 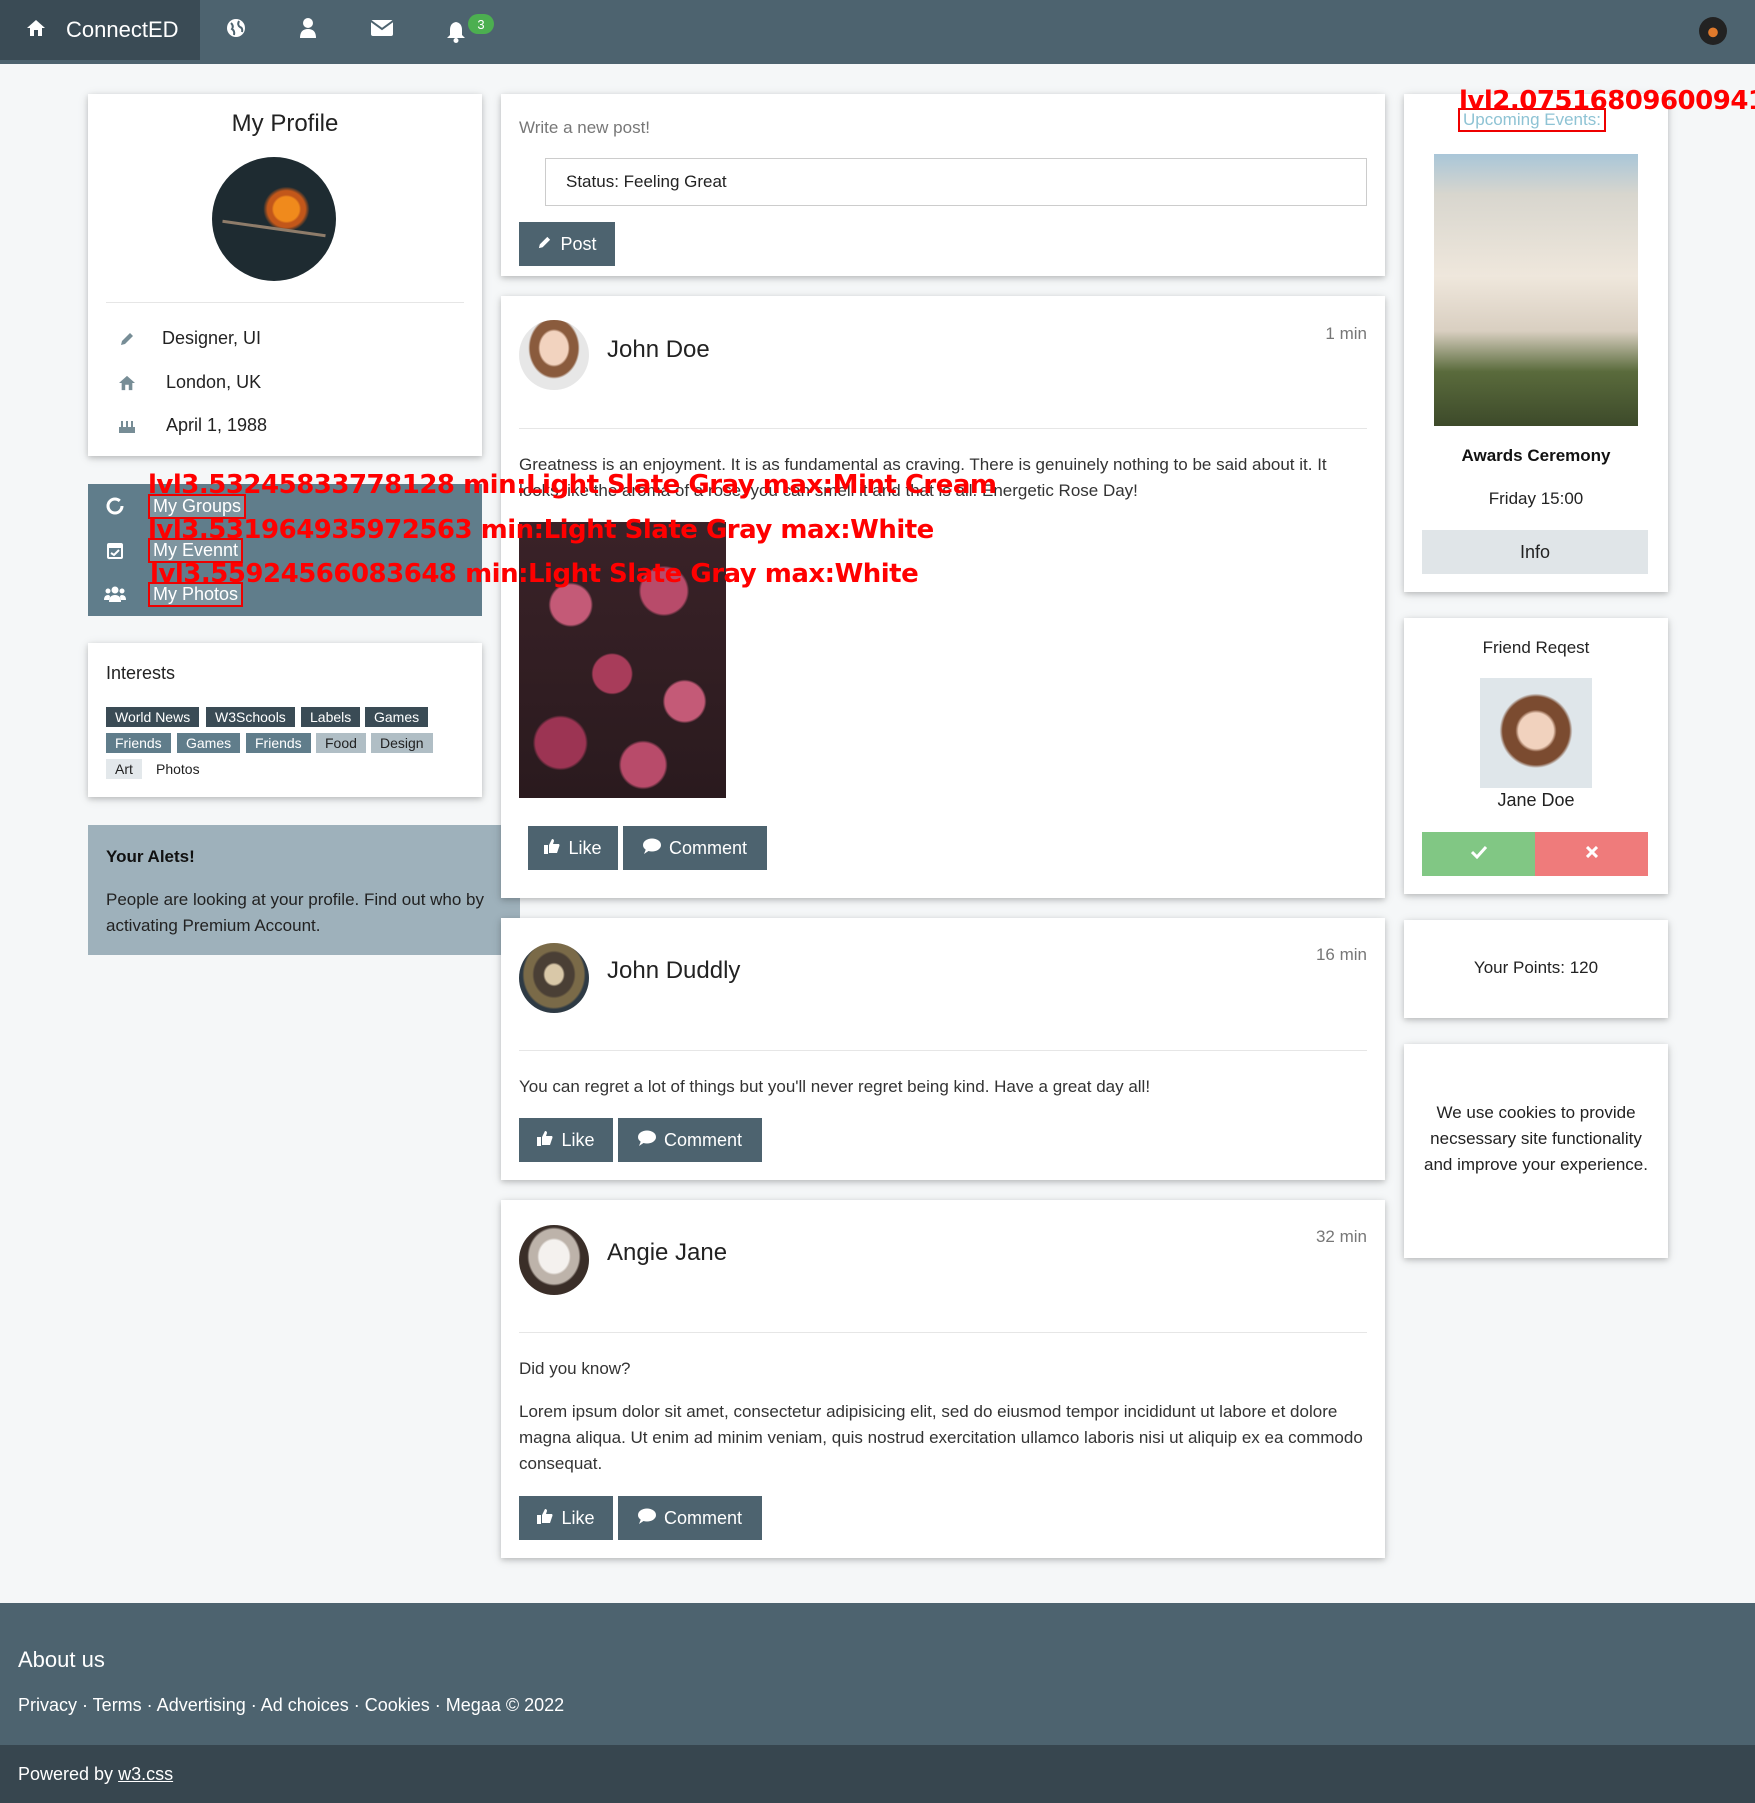 I want to click on points-text: Your Points: 120, so click(x=1536, y=967).